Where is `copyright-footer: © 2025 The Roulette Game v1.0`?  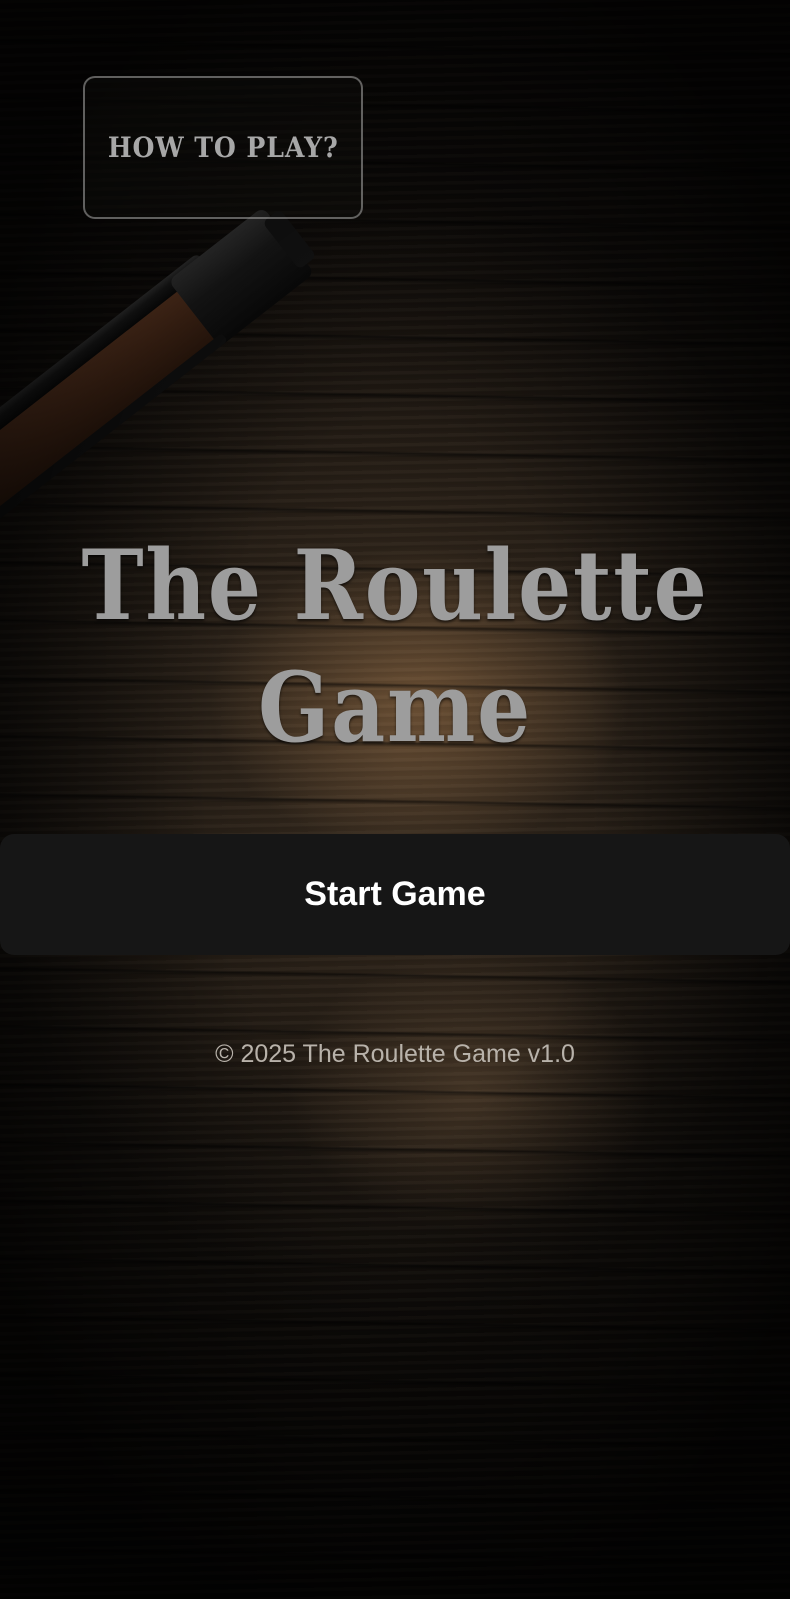
copyright-footer: © 2025 The Roulette Game v1.0 is located at coordinates (395, 1054).